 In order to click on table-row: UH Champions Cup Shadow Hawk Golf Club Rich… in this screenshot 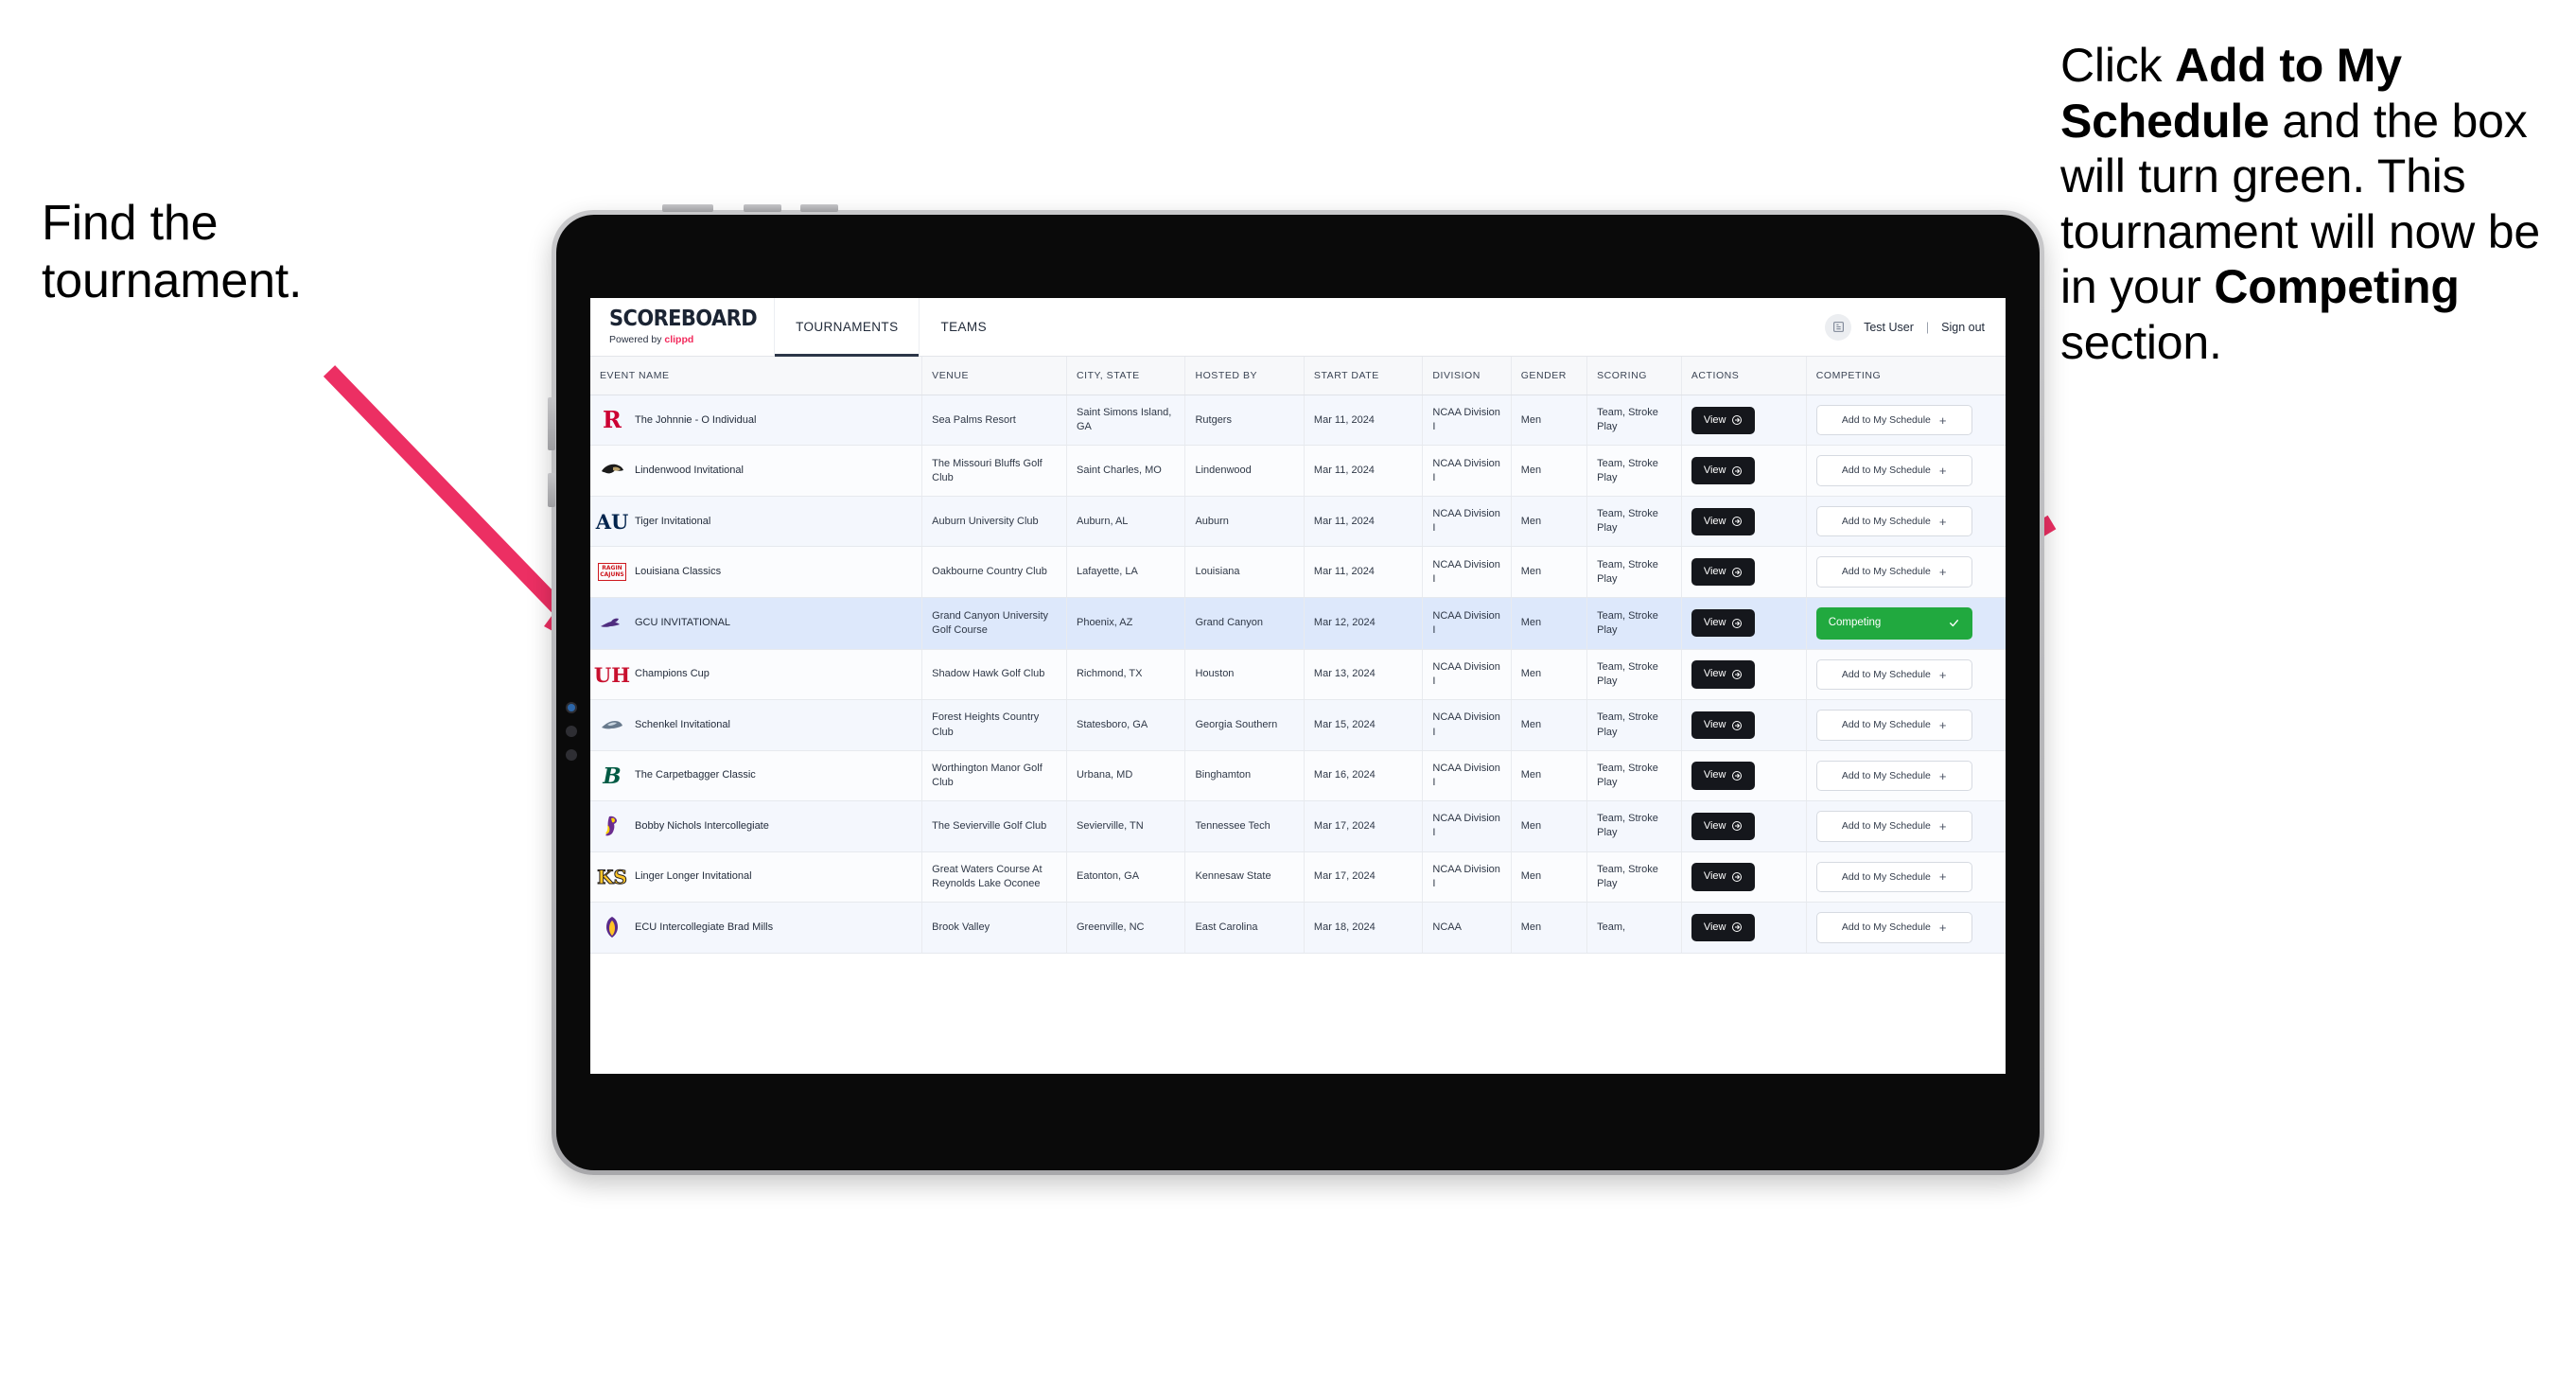, I will do `click(1298, 675)`.